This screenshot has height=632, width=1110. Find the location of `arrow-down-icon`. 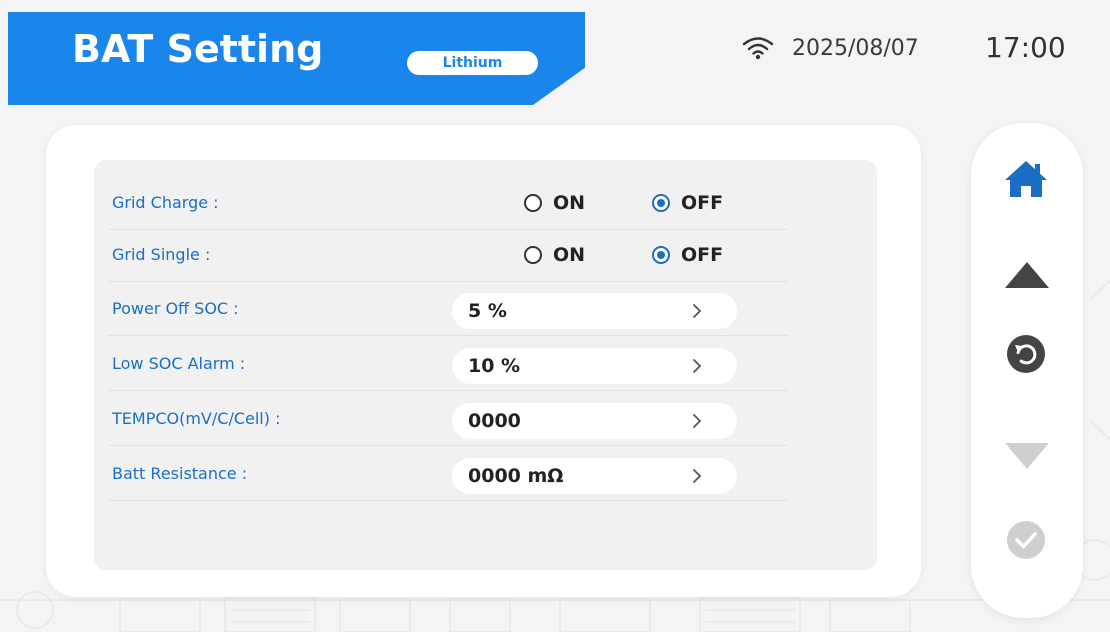

arrow-down-icon is located at coordinates (1027, 456).